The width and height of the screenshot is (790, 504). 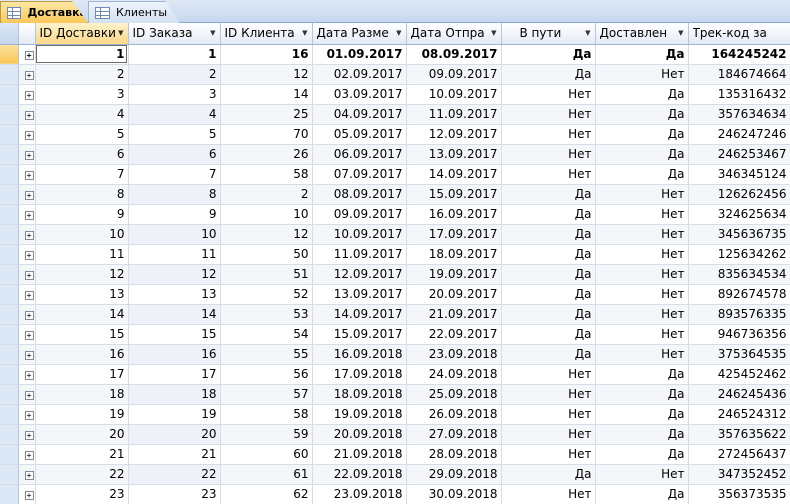 What do you see at coordinates (134, 12) in the screenshot?
I see `tab-klienty: Клиенты` at bounding box center [134, 12].